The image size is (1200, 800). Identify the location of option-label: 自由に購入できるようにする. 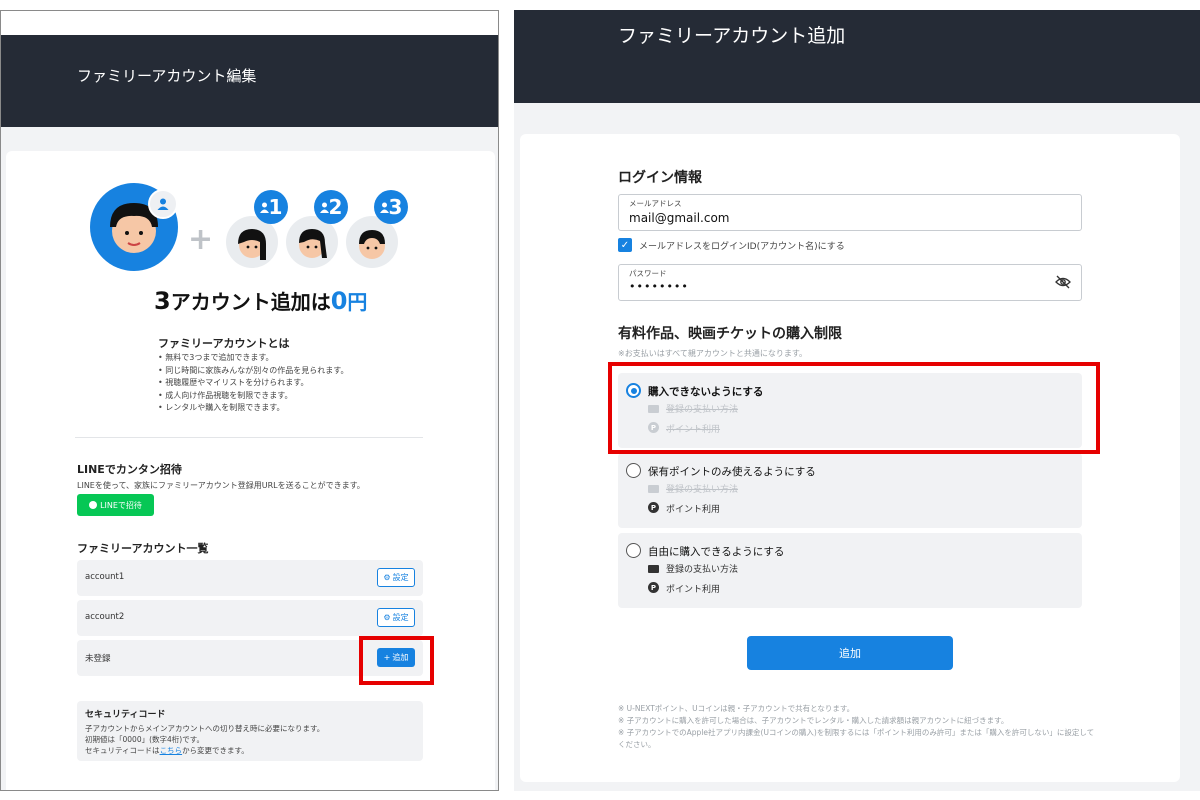
(716, 552).